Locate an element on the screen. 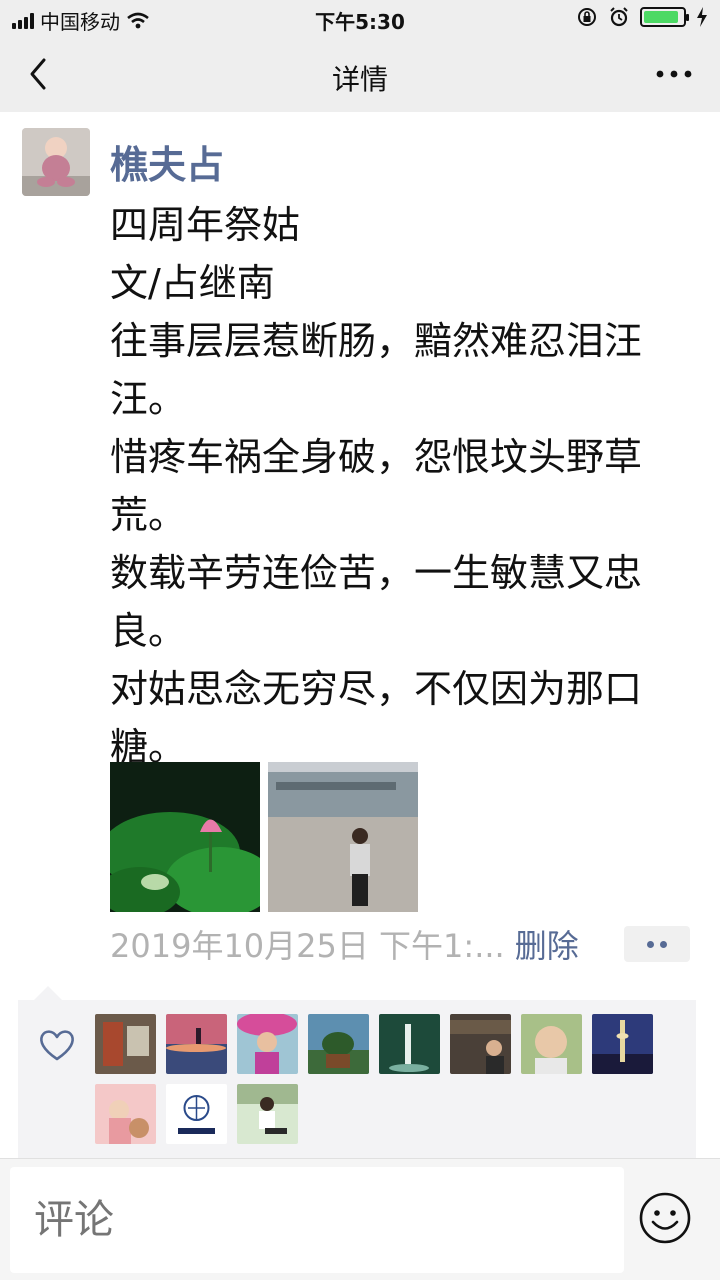 This screenshot has width=720, height=1280. emoji-icon is located at coordinates (665, 1218).